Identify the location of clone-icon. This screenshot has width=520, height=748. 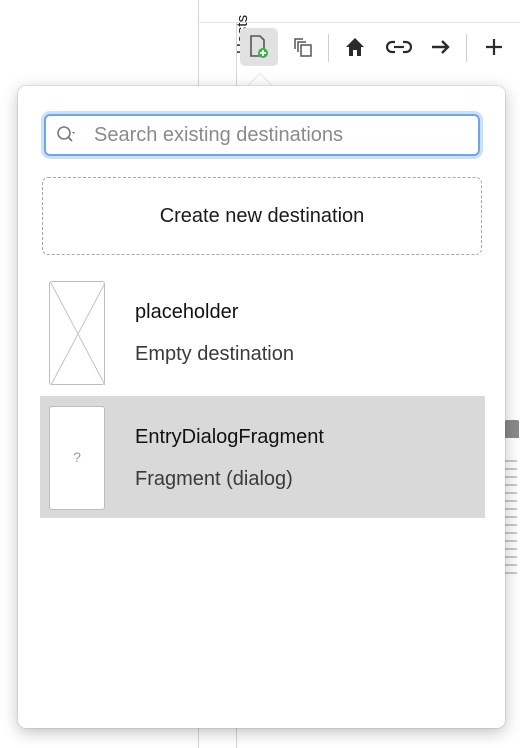
(303, 47).